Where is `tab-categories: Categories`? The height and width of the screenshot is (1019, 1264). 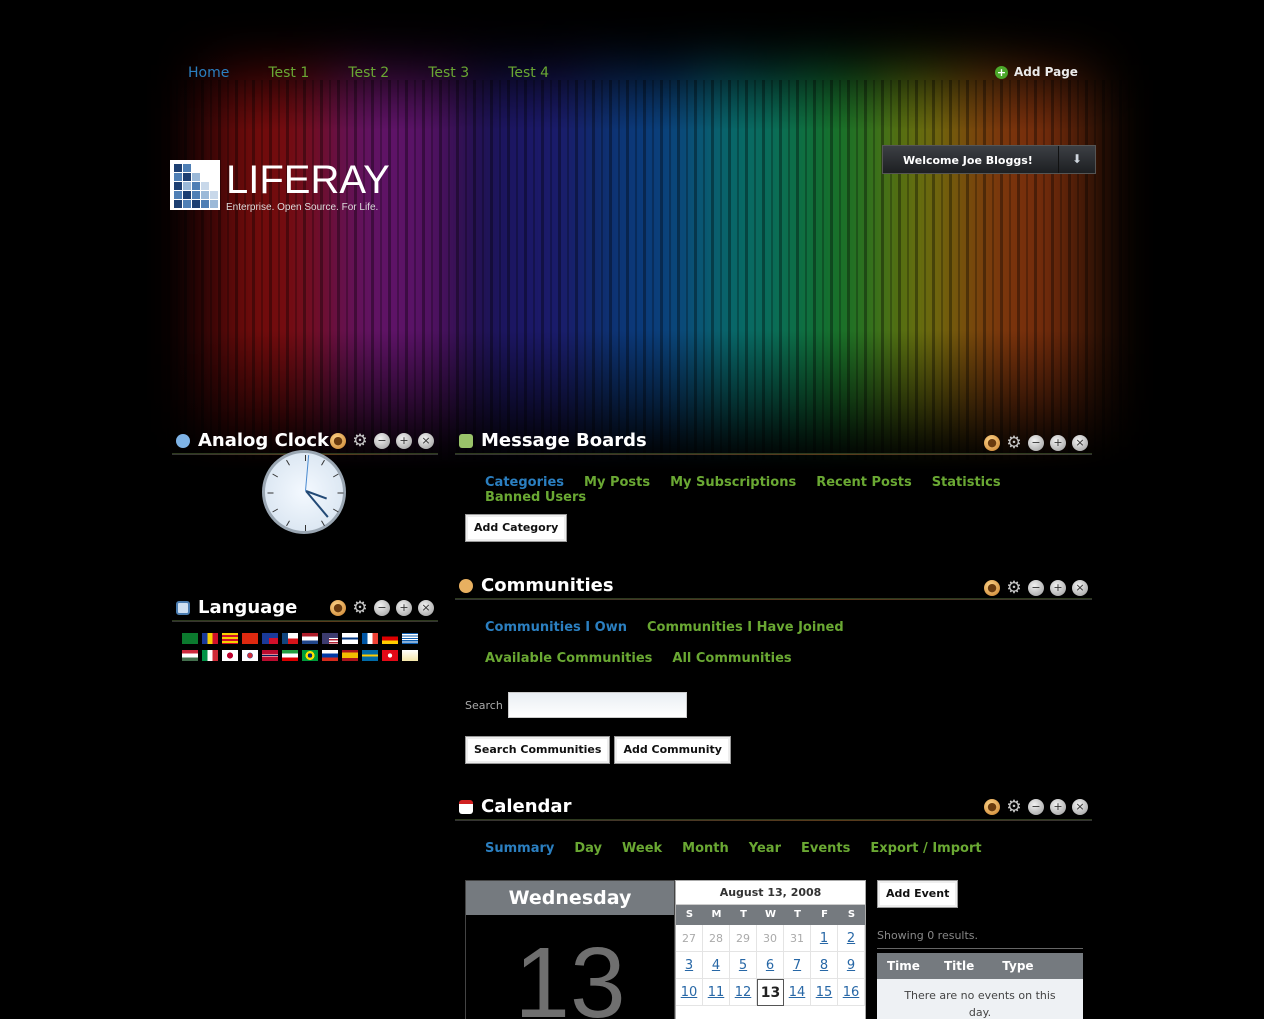
tab-categories: Categories is located at coordinates (524, 482).